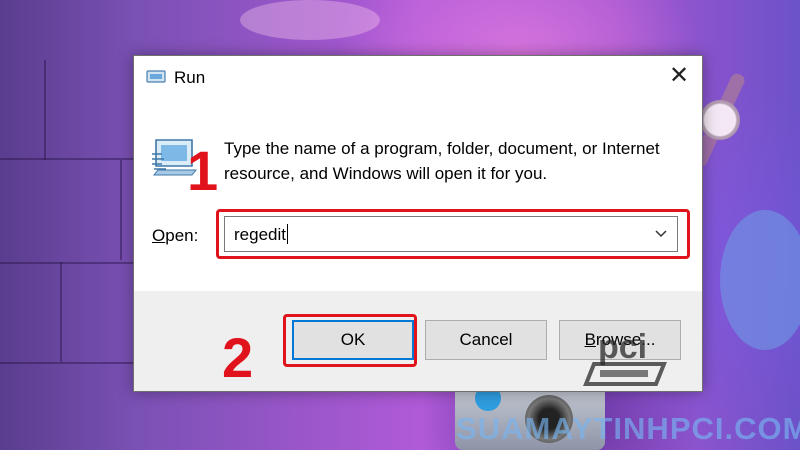 This screenshot has width=800, height=450. I want to click on watermark-logo: pci, so click(625, 357).